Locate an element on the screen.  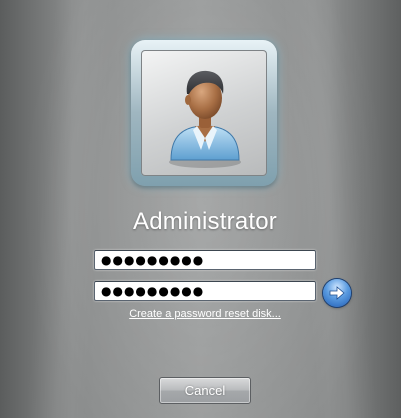
user-picture is located at coordinates (204, 113).